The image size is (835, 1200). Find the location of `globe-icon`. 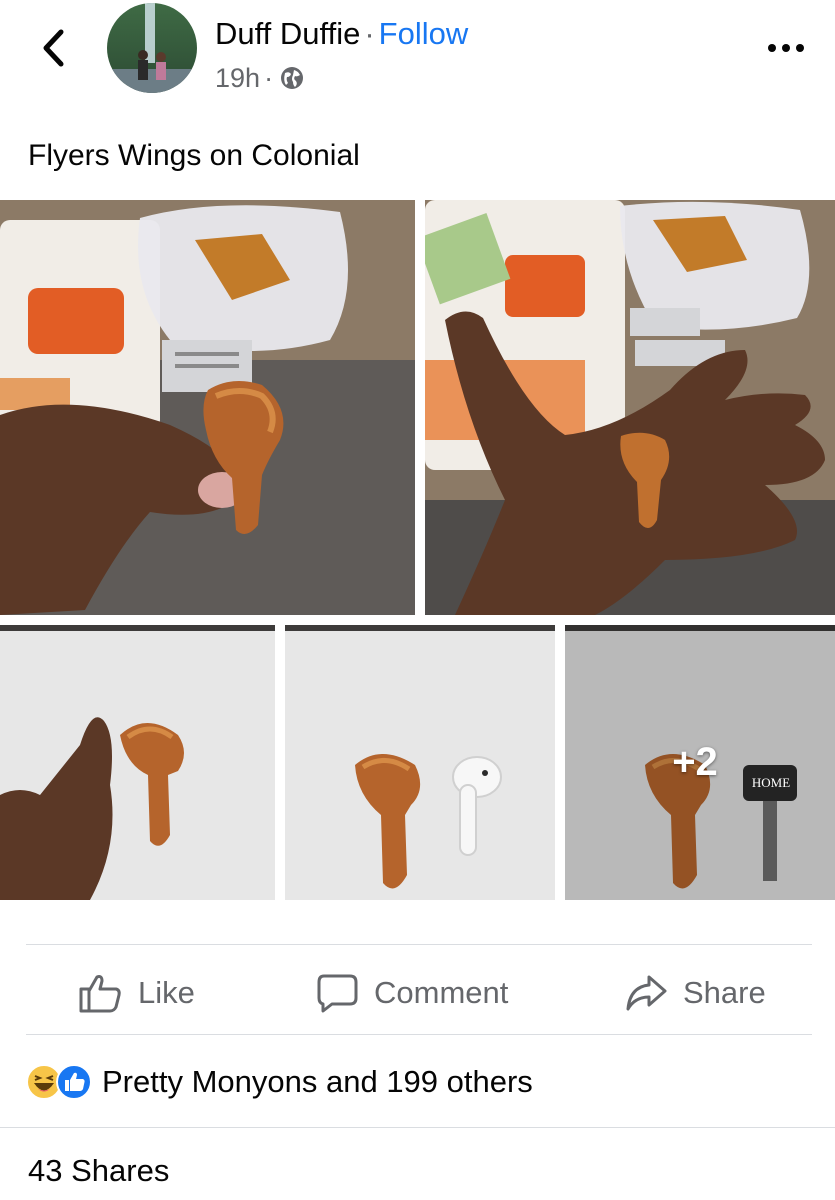

globe-icon is located at coordinates (292, 78).